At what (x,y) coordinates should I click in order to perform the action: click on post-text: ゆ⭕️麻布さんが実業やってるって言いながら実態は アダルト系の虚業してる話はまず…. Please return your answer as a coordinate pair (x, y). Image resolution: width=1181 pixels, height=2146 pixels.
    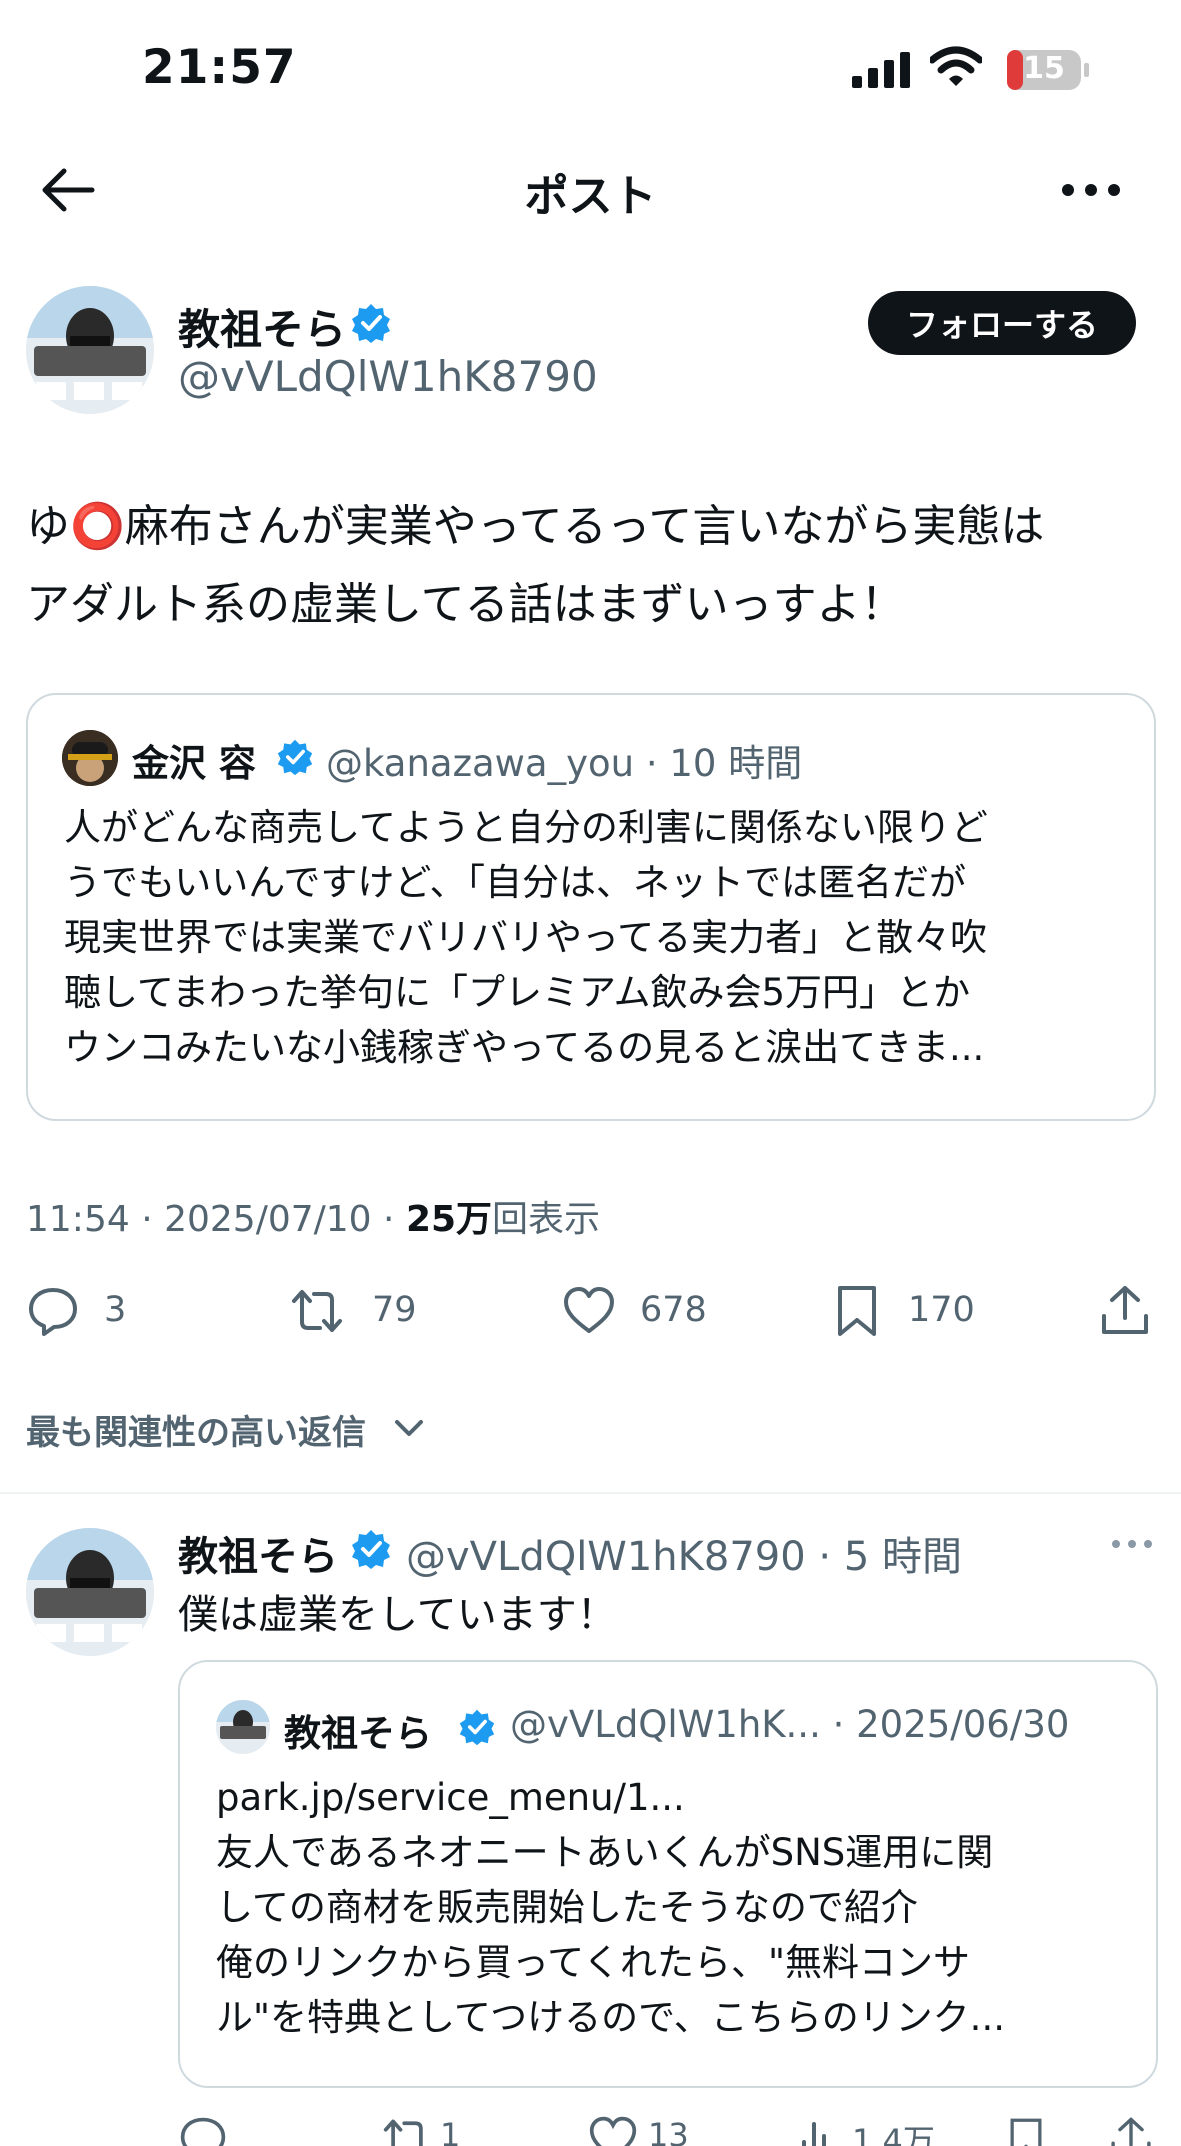
    Looking at the image, I should click on (591, 566).